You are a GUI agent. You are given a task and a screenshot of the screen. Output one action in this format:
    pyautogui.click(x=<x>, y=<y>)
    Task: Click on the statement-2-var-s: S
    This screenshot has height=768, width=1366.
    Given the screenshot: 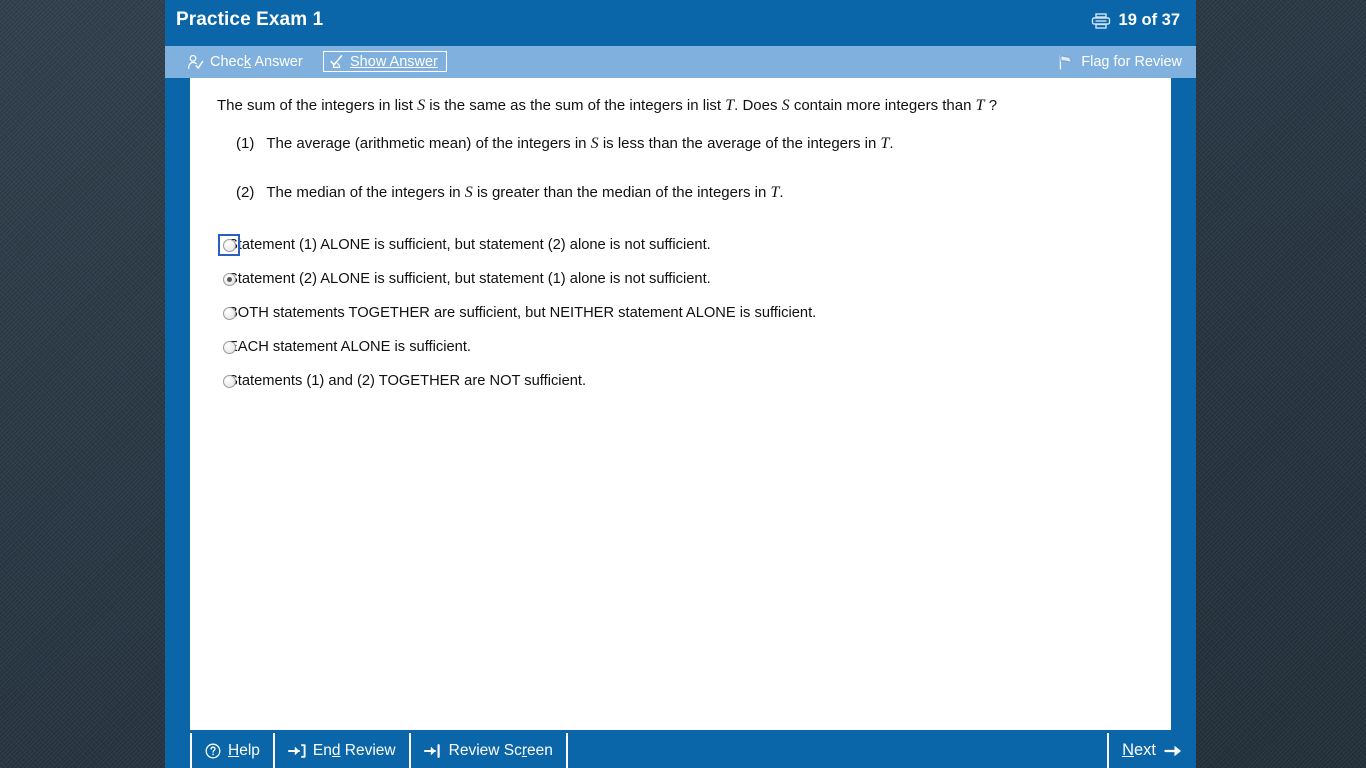 What is the action you would take?
    pyautogui.click(x=468, y=192)
    